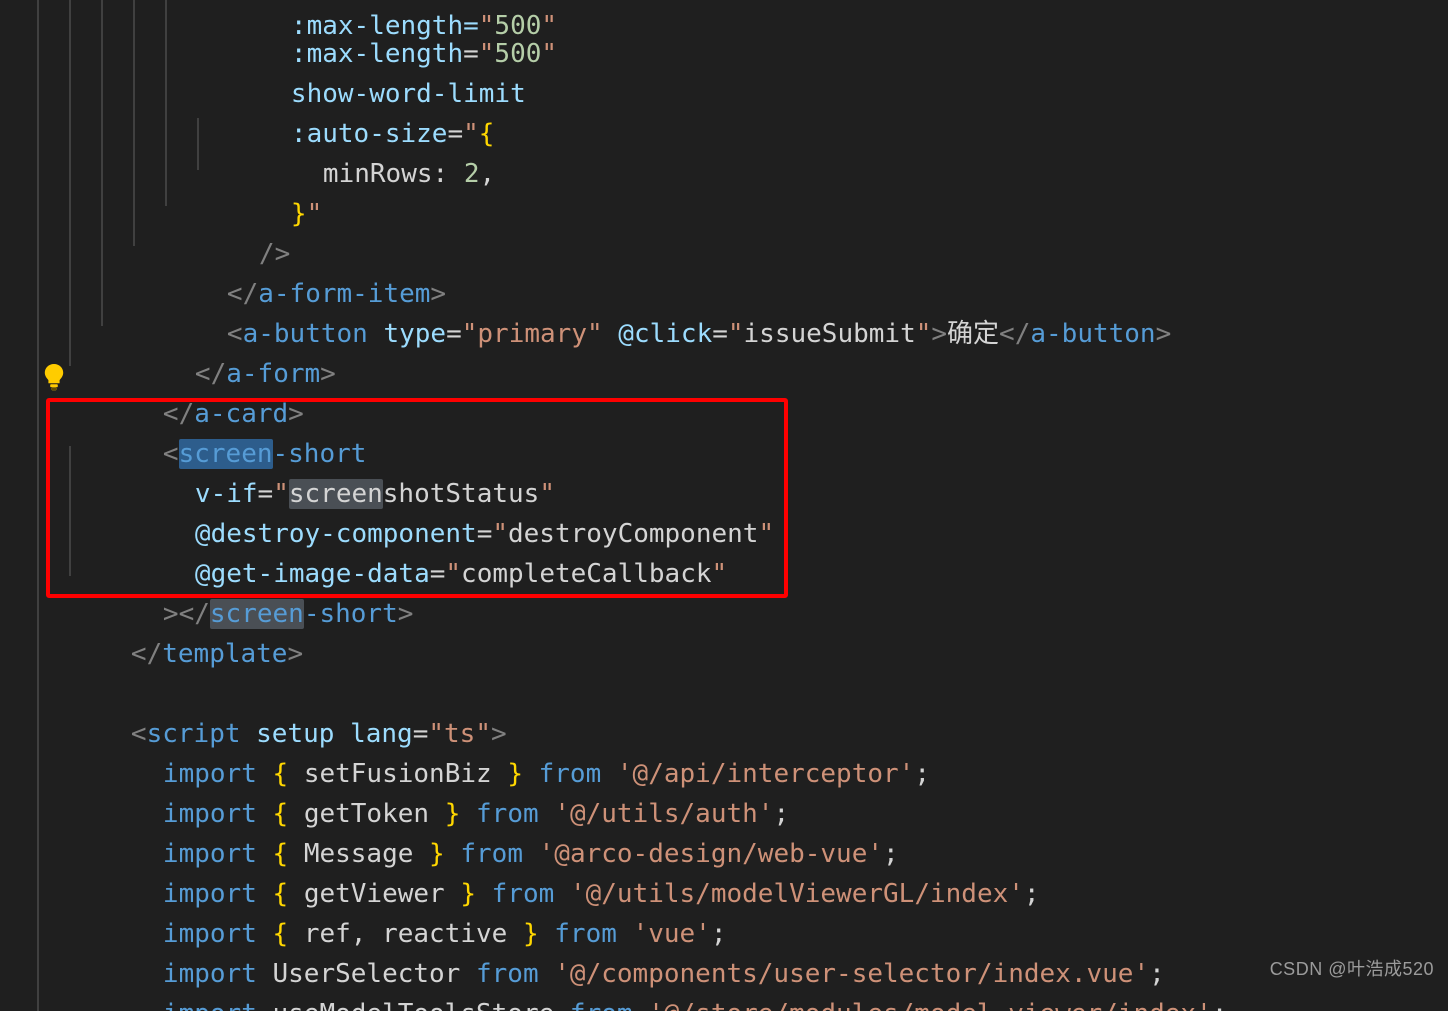 The width and height of the screenshot is (1448, 1011). What do you see at coordinates (973, 334) in the screenshot?
I see `code-token-text-confirm: 确定` at bounding box center [973, 334].